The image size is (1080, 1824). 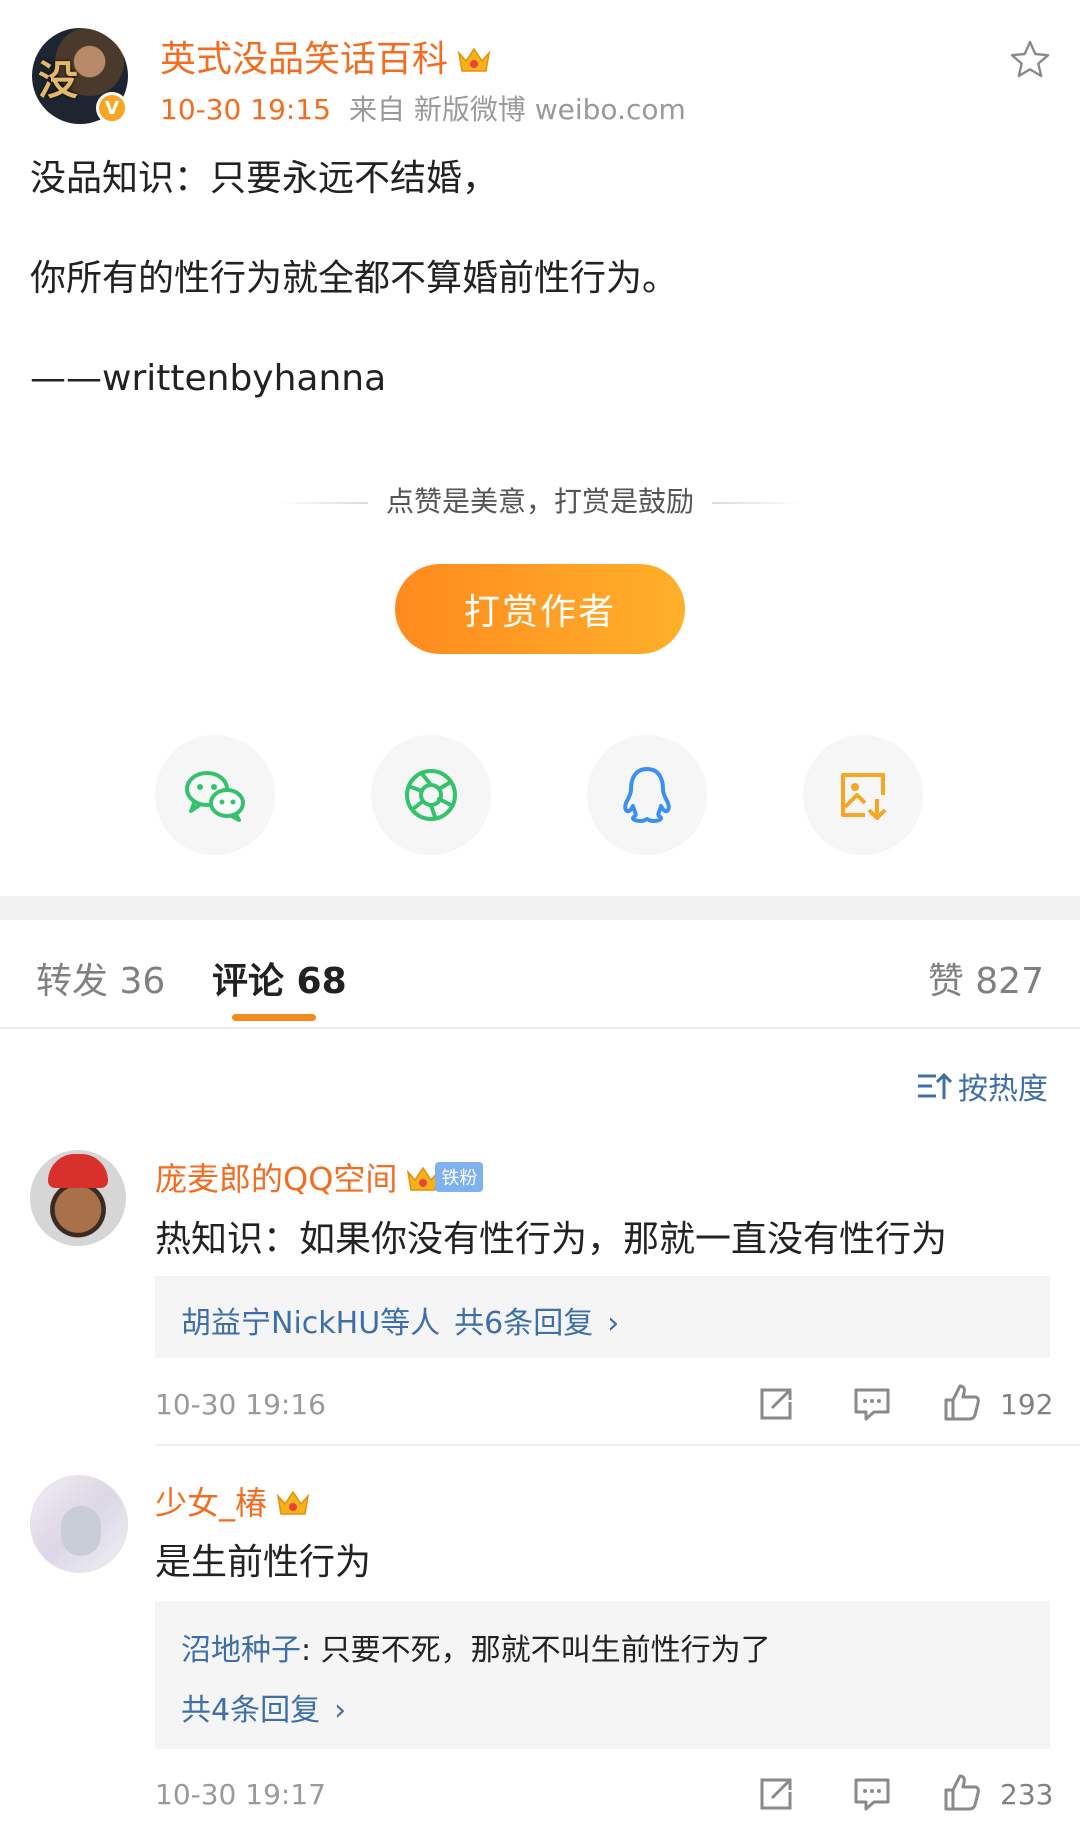 What do you see at coordinates (233, 1501) in the screenshot?
I see `commenter-name: 少女_椿` at bounding box center [233, 1501].